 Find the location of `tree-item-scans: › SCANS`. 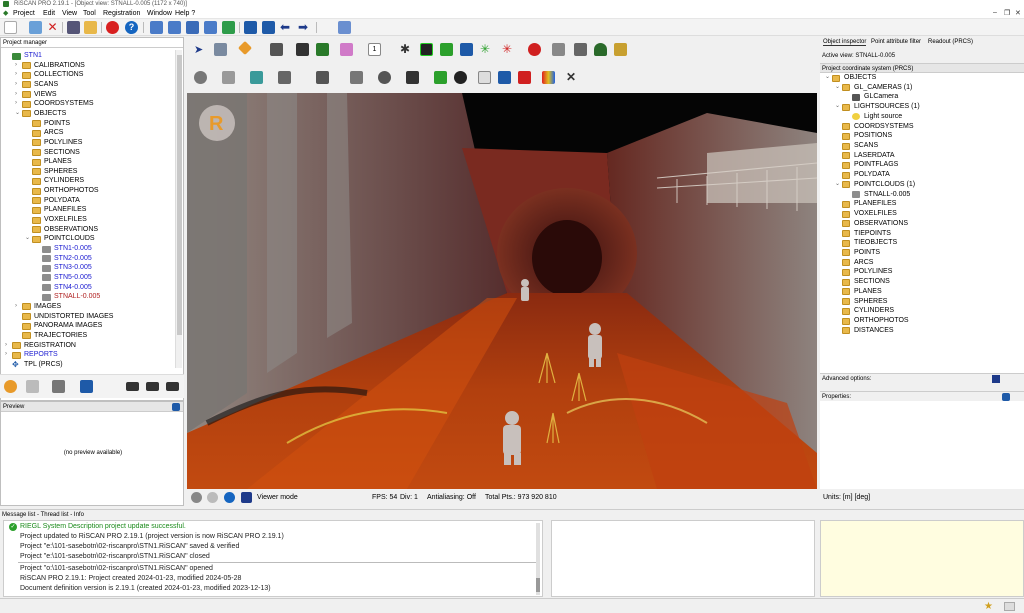

tree-item-scans: › SCANS is located at coordinates (88, 85).